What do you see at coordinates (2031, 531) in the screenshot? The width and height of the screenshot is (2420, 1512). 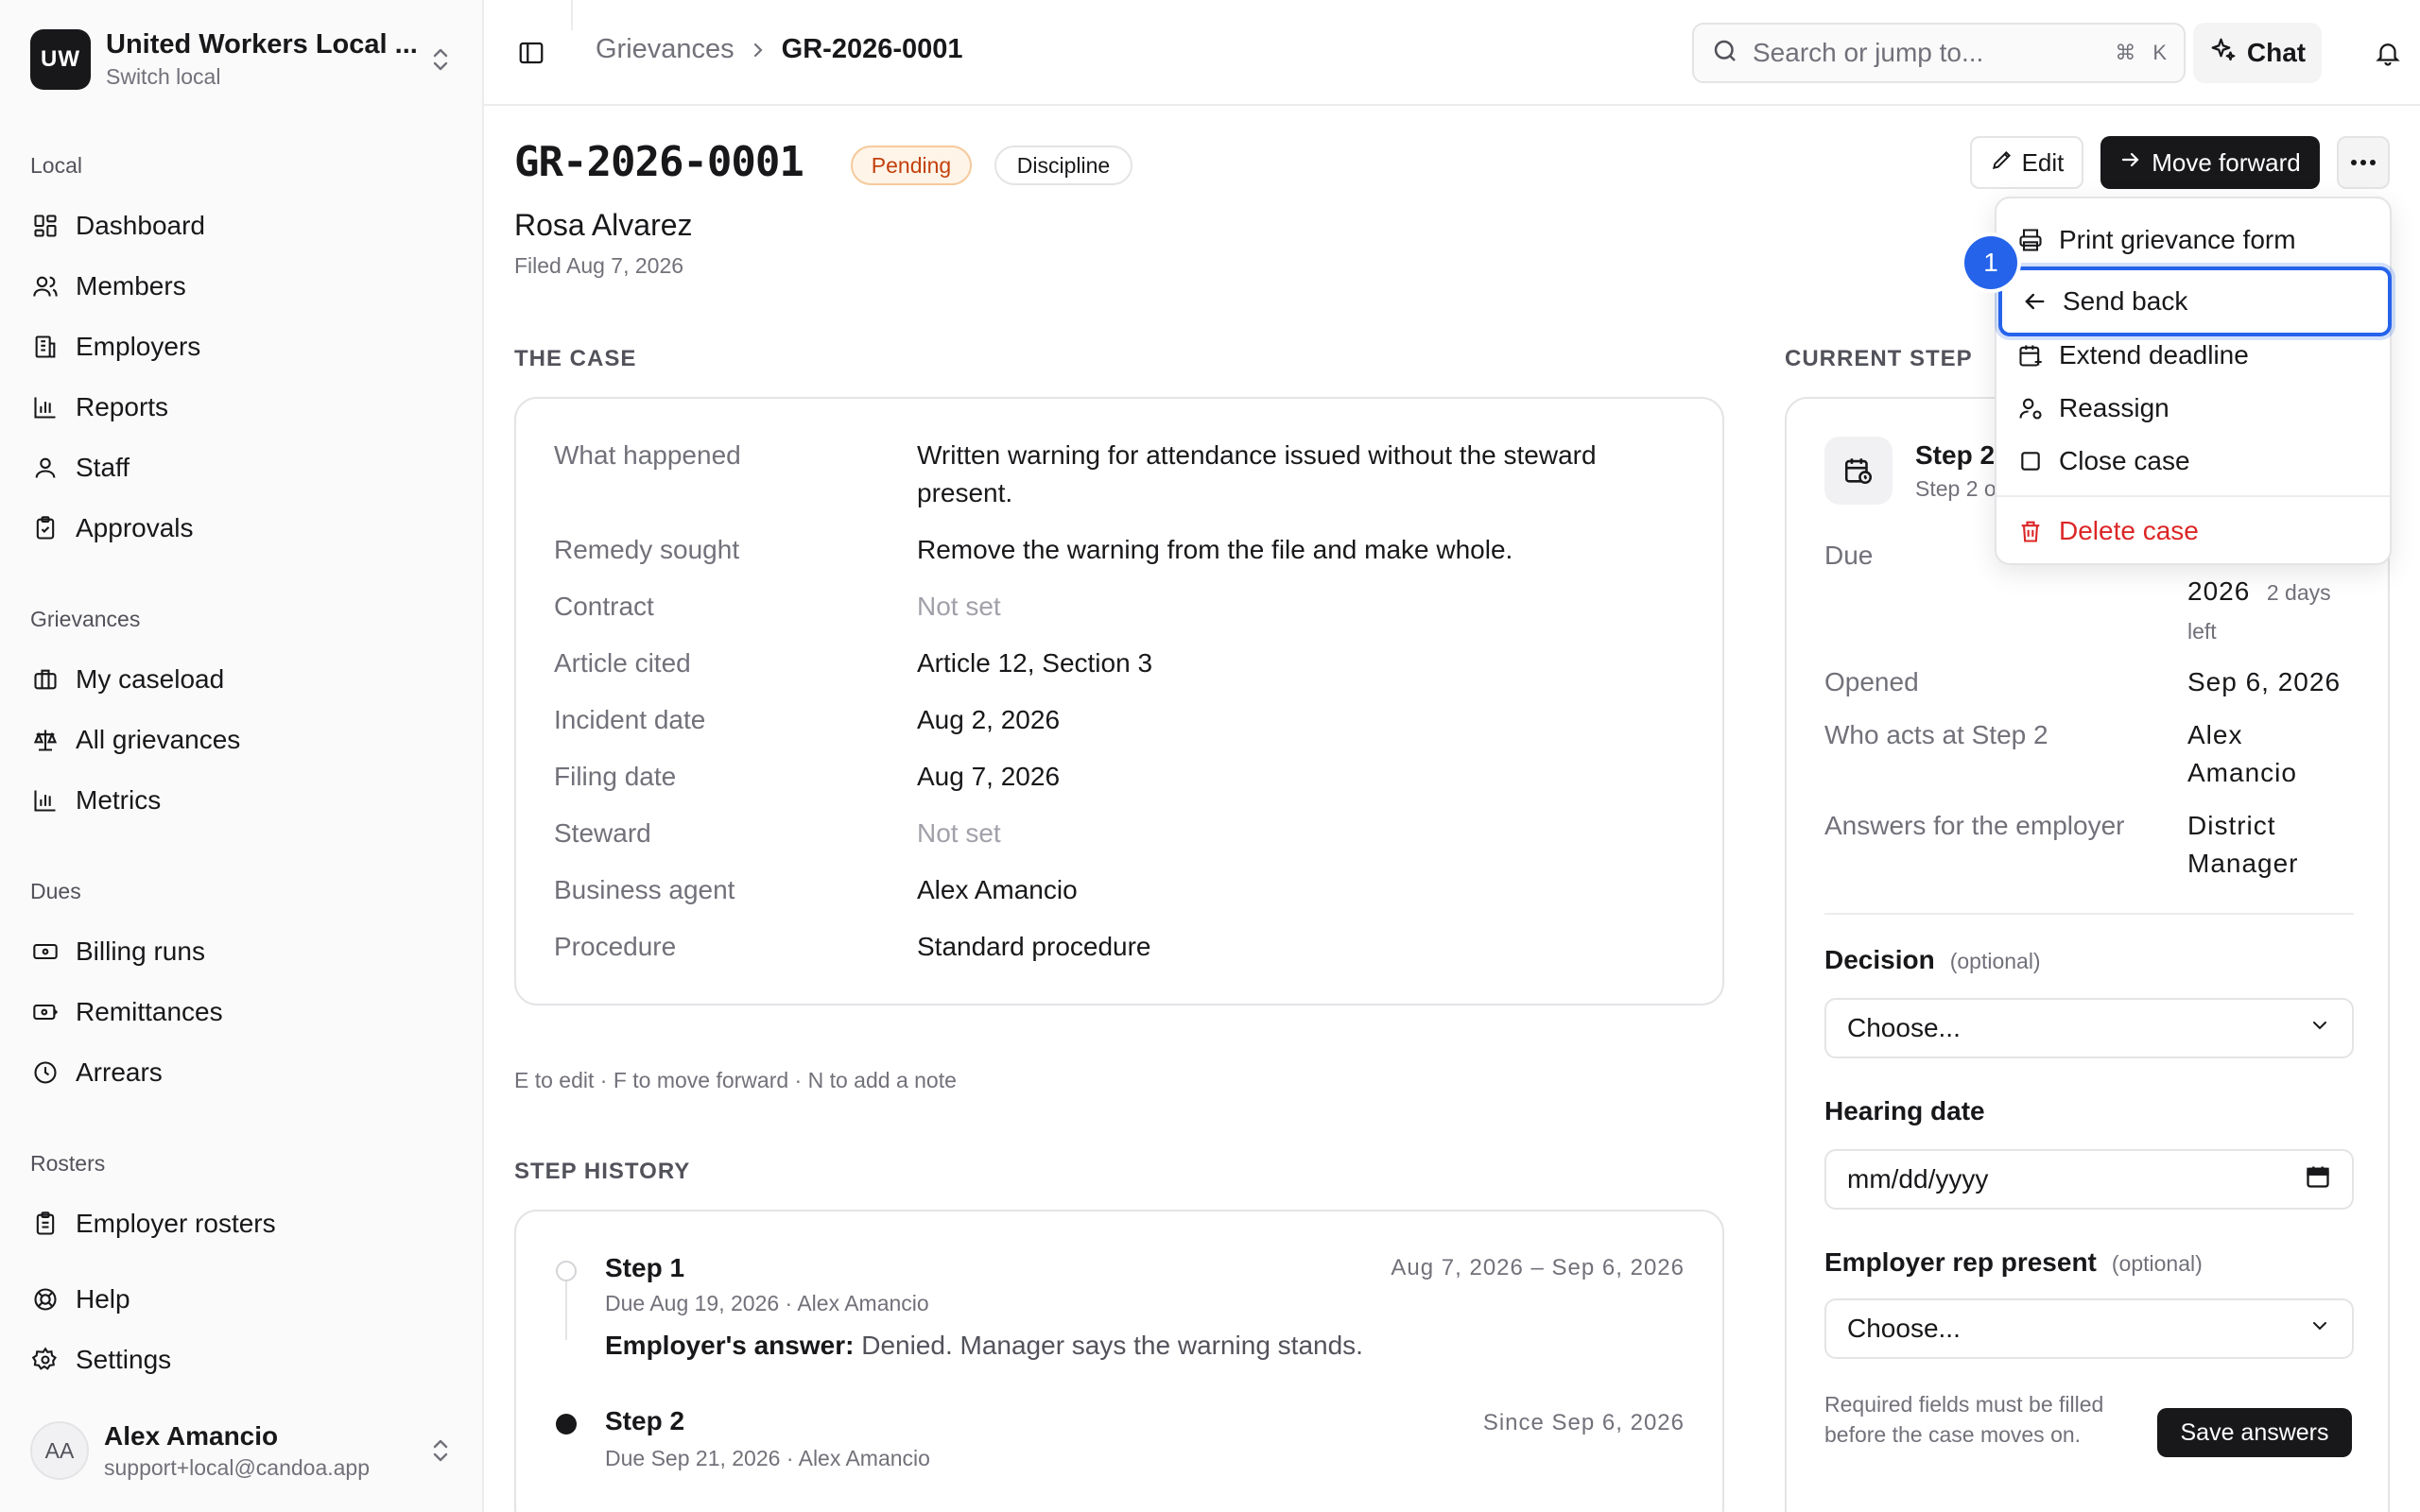 I see `trash-icon` at bounding box center [2031, 531].